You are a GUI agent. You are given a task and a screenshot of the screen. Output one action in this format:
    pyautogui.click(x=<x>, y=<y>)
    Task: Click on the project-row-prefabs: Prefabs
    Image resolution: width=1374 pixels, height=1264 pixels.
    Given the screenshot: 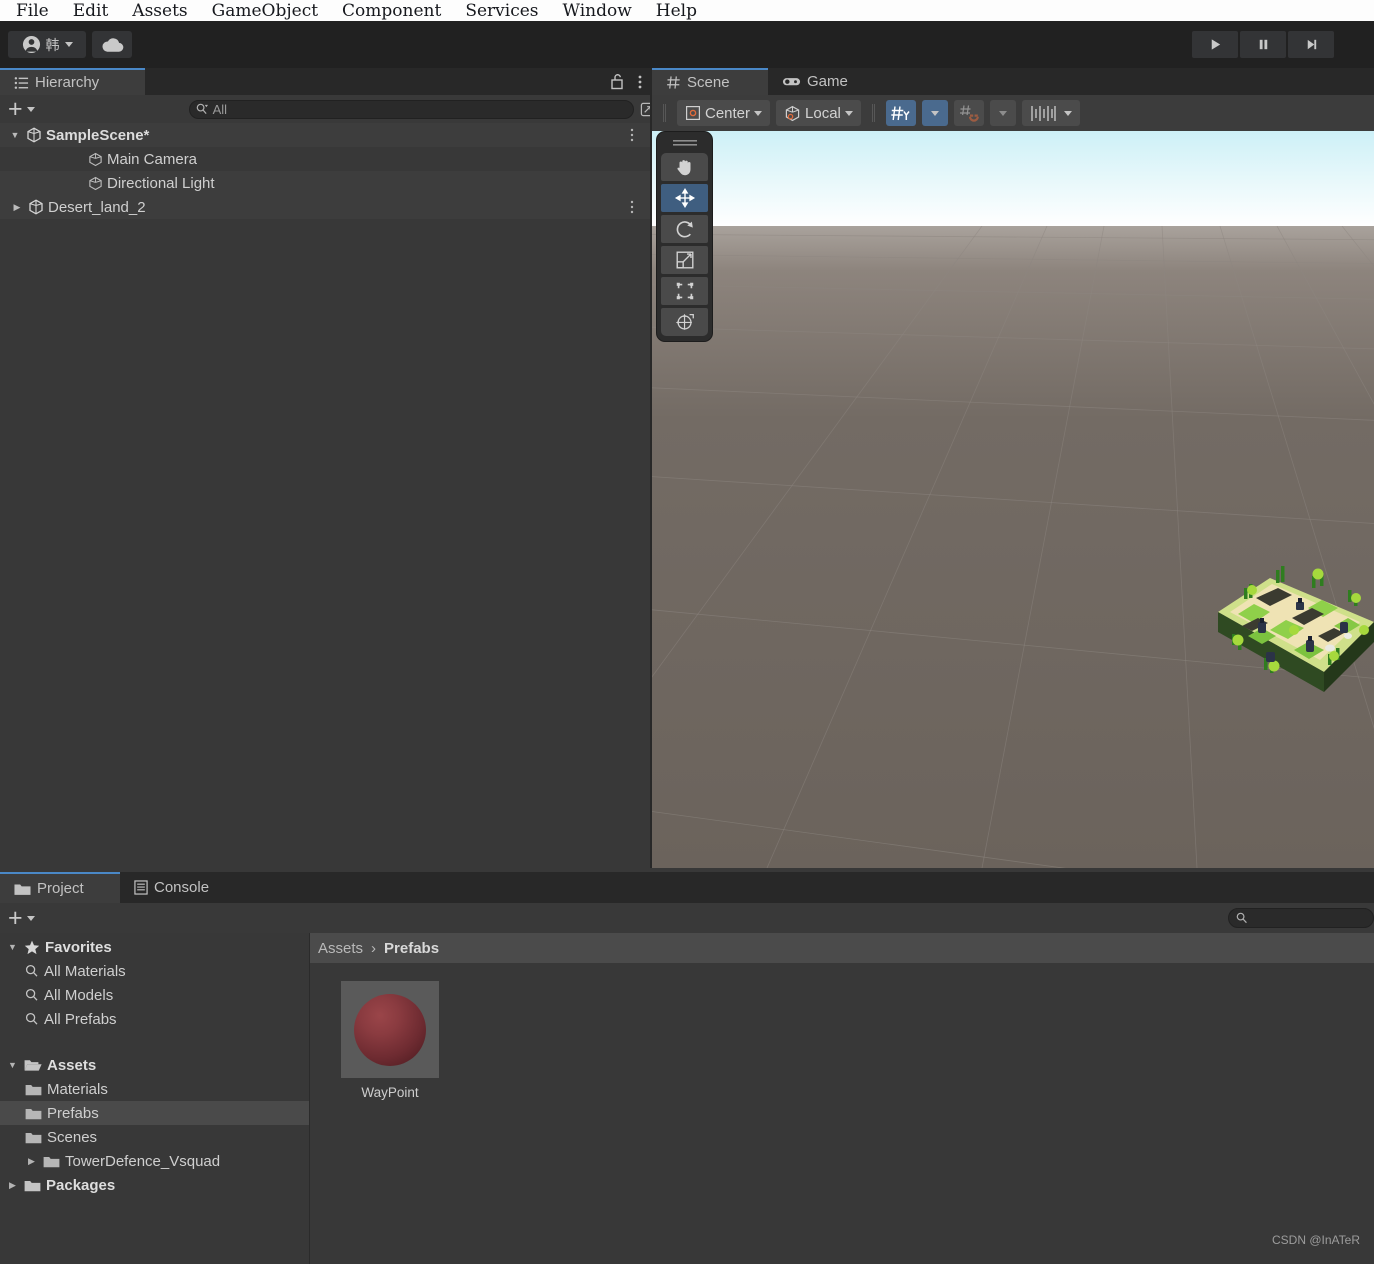 What is the action you would take?
    pyautogui.click(x=154, y=1113)
    